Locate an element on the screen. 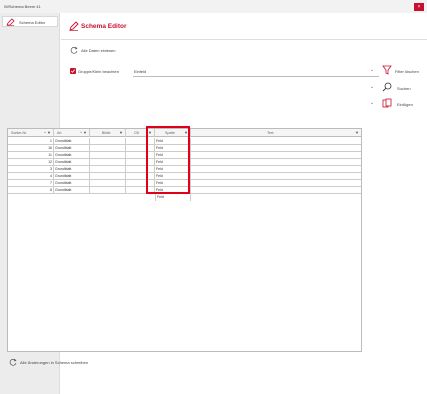 Image resolution: width=427 pixels, height=394 pixels. search-button: Suchen is located at coordinates (404, 88).